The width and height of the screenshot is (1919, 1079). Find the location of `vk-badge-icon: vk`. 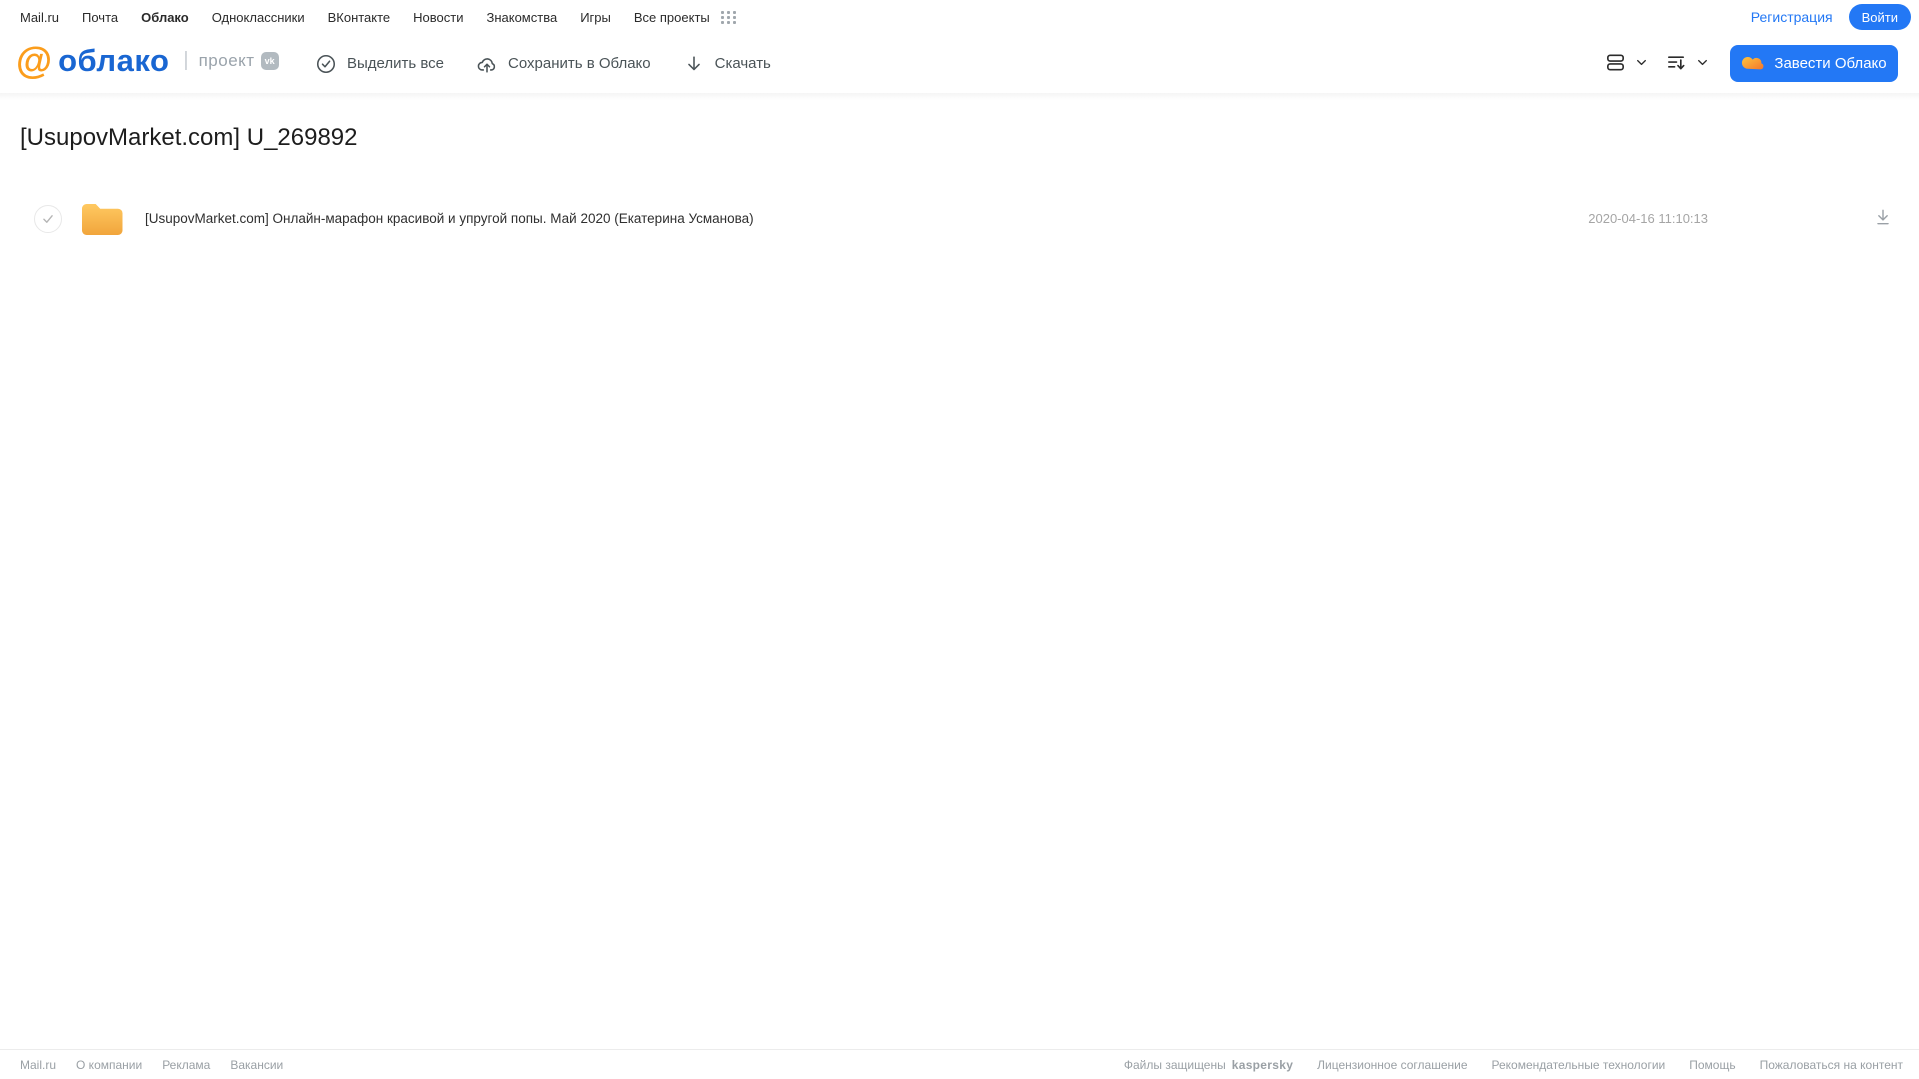

vk-badge-icon: vk is located at coordinates (269, 60).